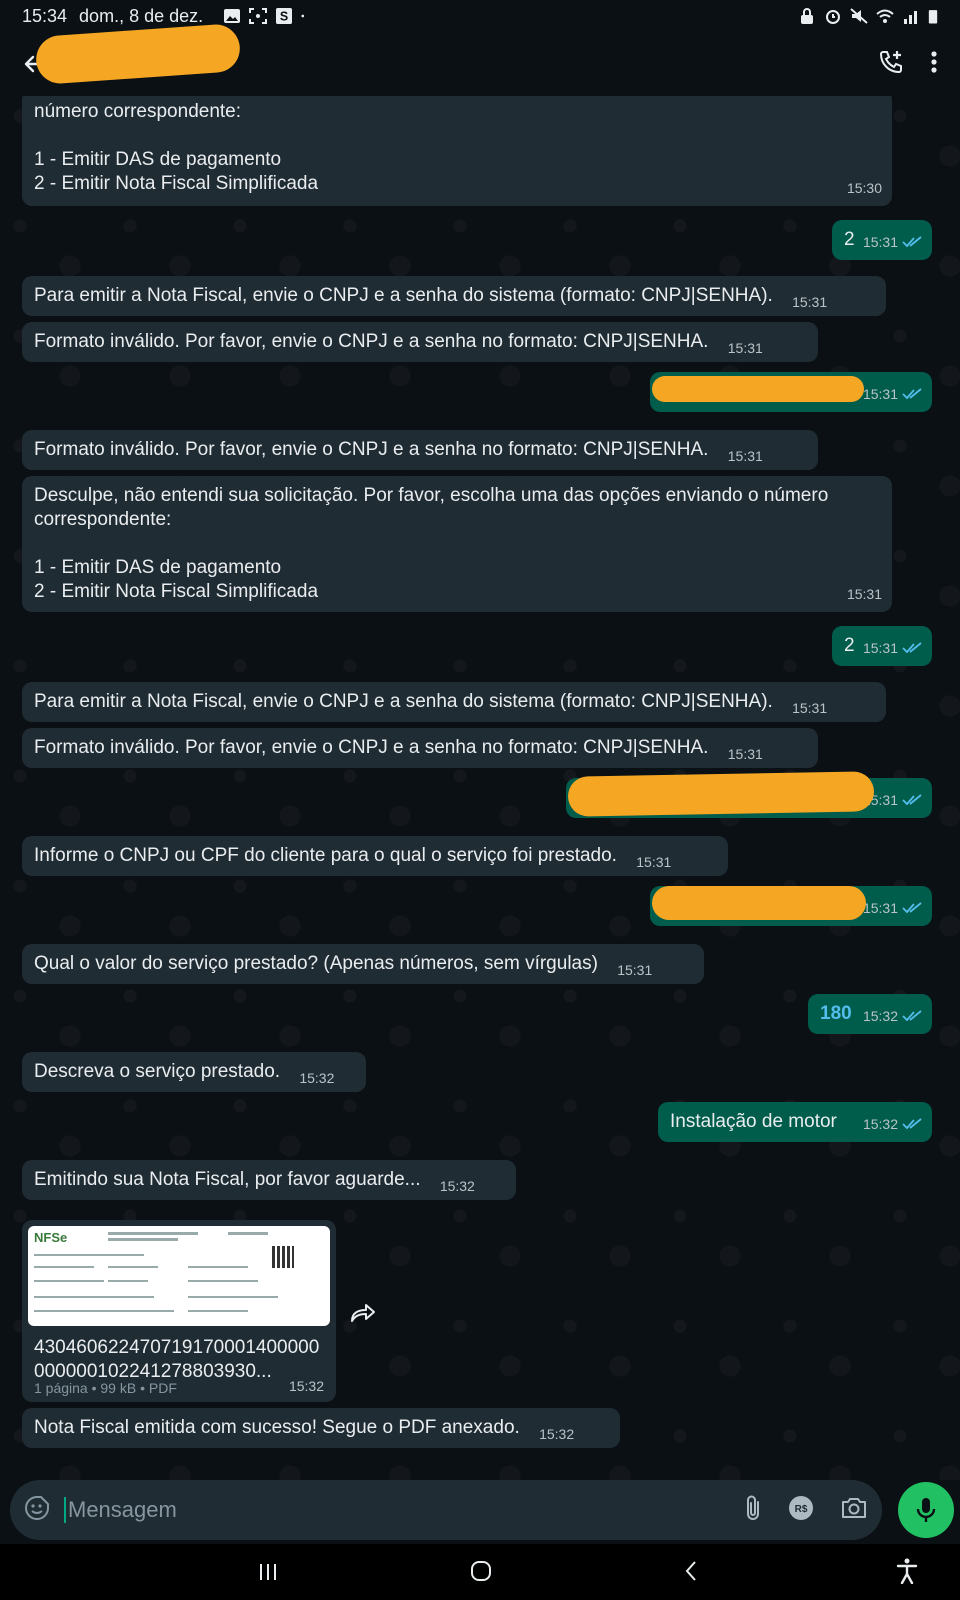 This screenshot has height=1600, width=960. Describe the element at coordinates (807, 16) in the screenshot. I see `lock-icon` at that location.